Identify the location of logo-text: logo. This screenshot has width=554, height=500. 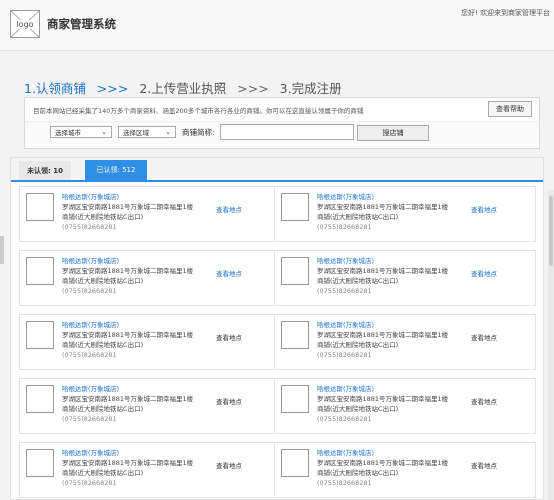
(25, 24).